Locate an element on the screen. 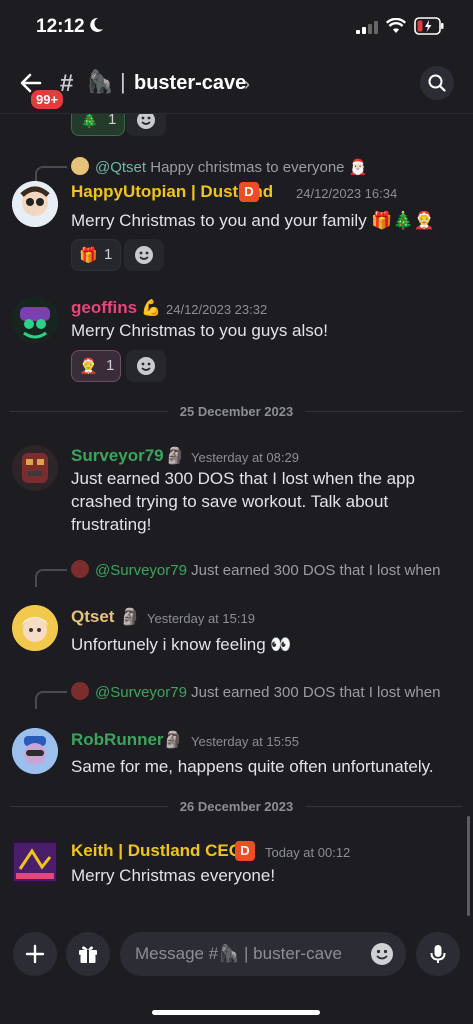  microphone-icon is located at coordinates (438, 954).